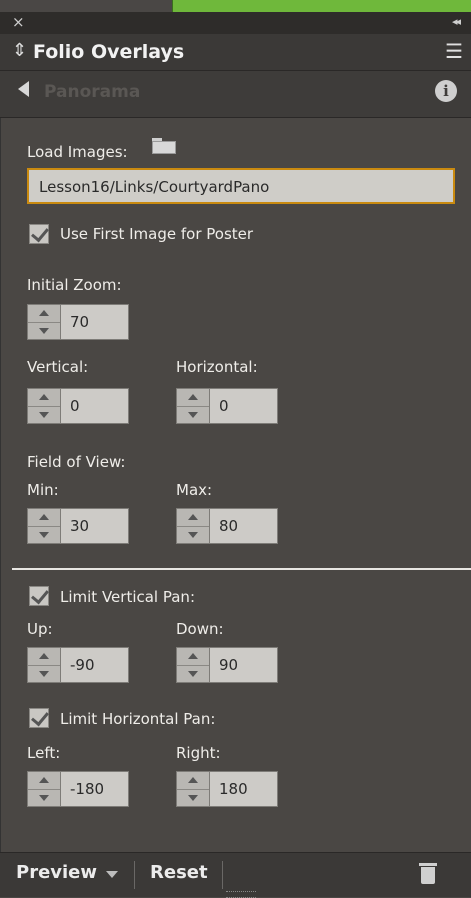 The image size is (471, 898). Describe the element at coordinates (179, 872) in the screenshot. I see `reset-button: Reset` at that location.